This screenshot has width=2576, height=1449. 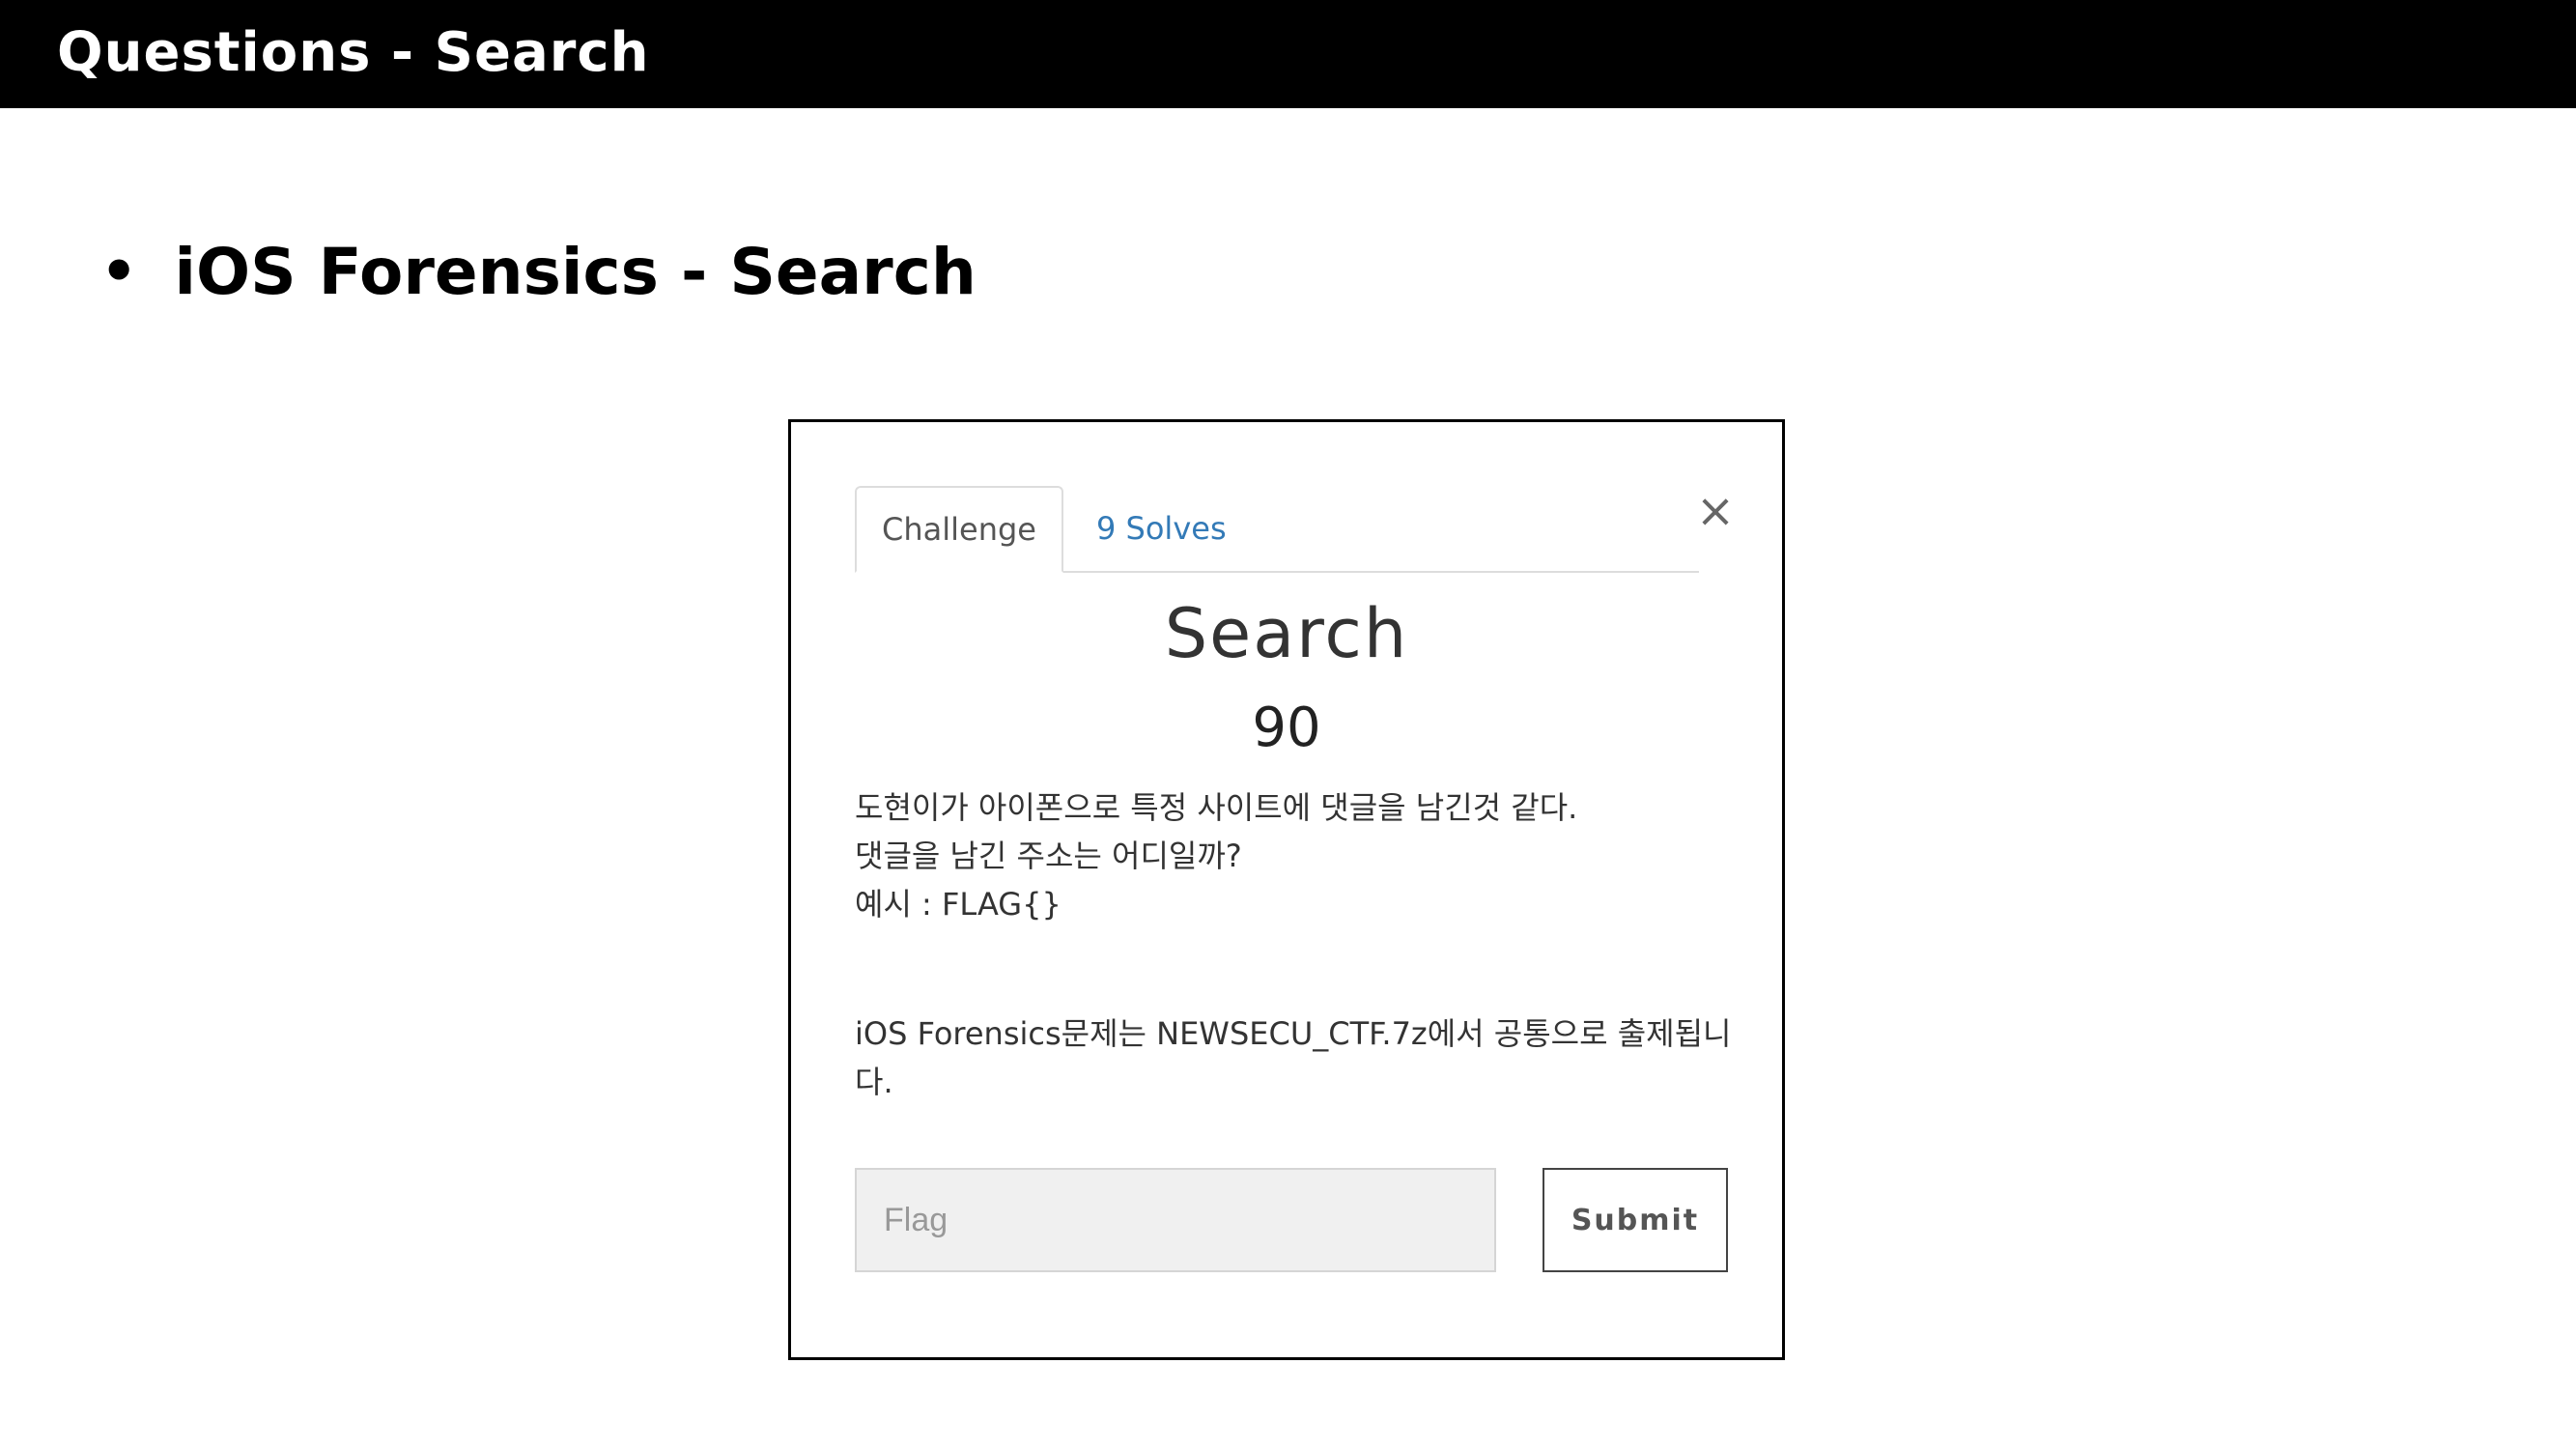 What do you see at coordinates (1635, 1220) in the screenshot?
I see `submit-button: Submit` at bounding box center [1635, 1220].